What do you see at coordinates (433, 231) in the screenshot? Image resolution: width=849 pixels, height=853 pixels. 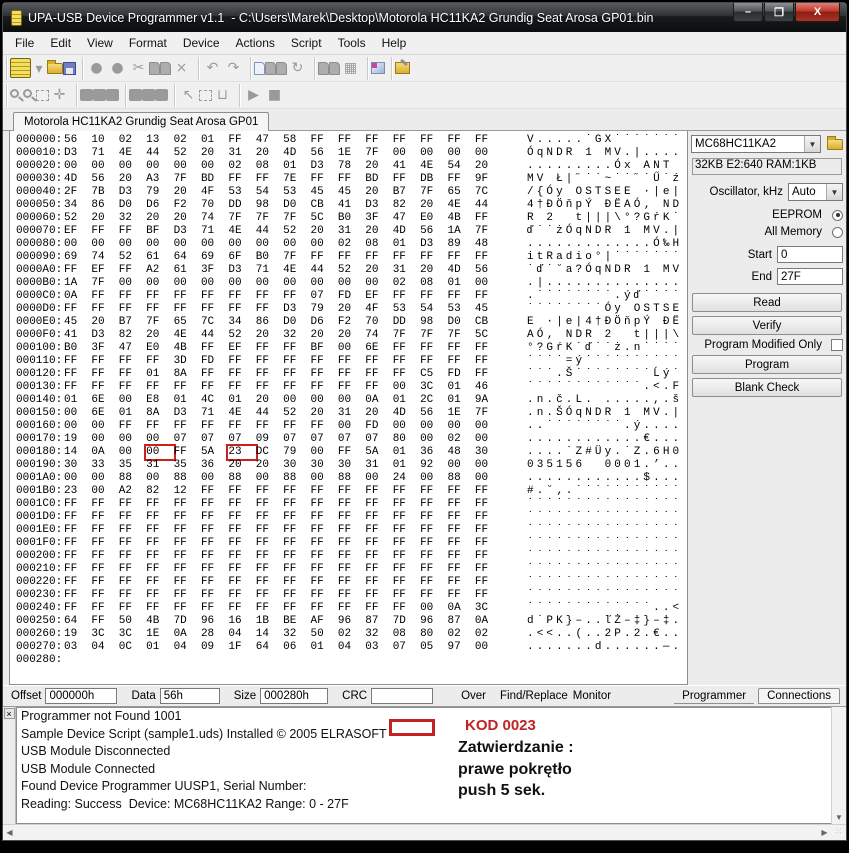 I see `hex-byte: 56` at bounding box center [433, 231].